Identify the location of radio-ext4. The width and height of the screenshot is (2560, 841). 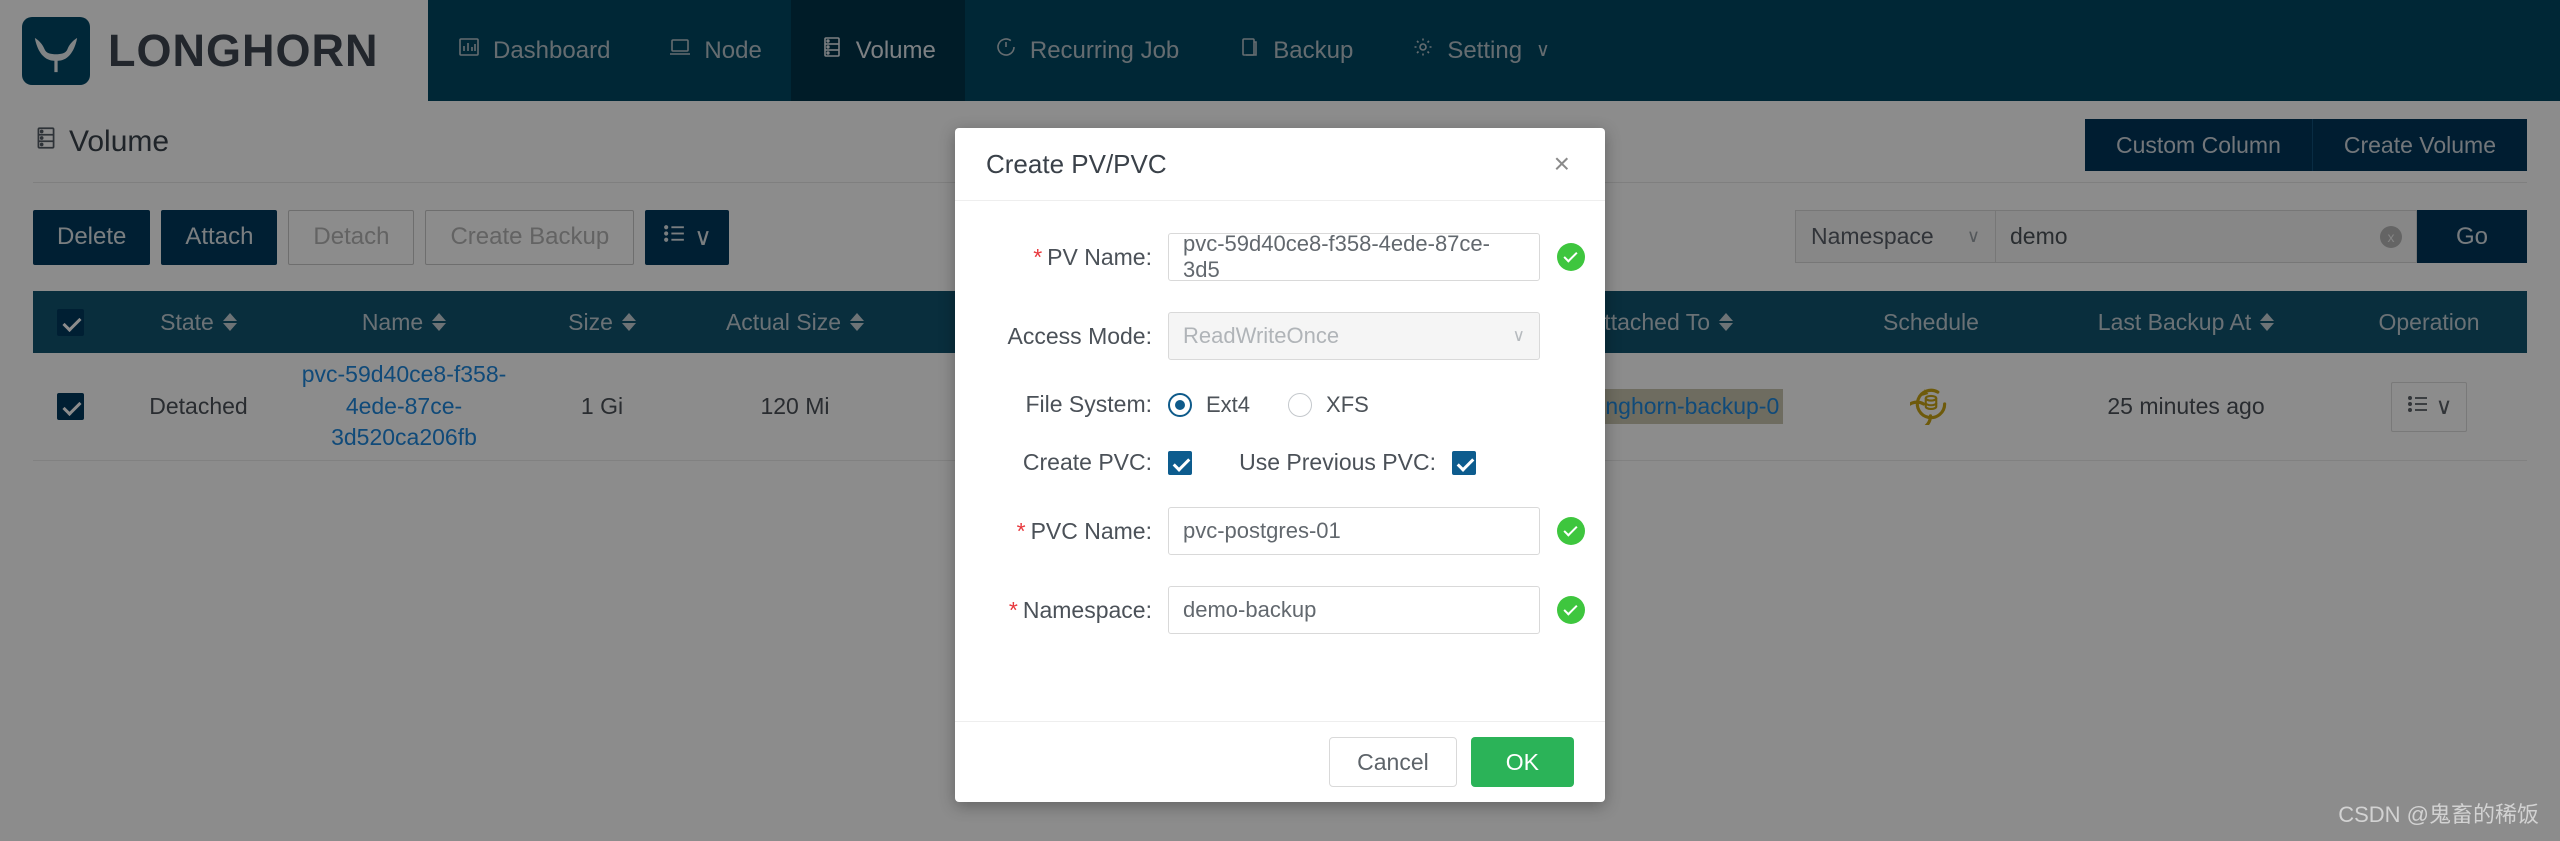
(1180, 404).